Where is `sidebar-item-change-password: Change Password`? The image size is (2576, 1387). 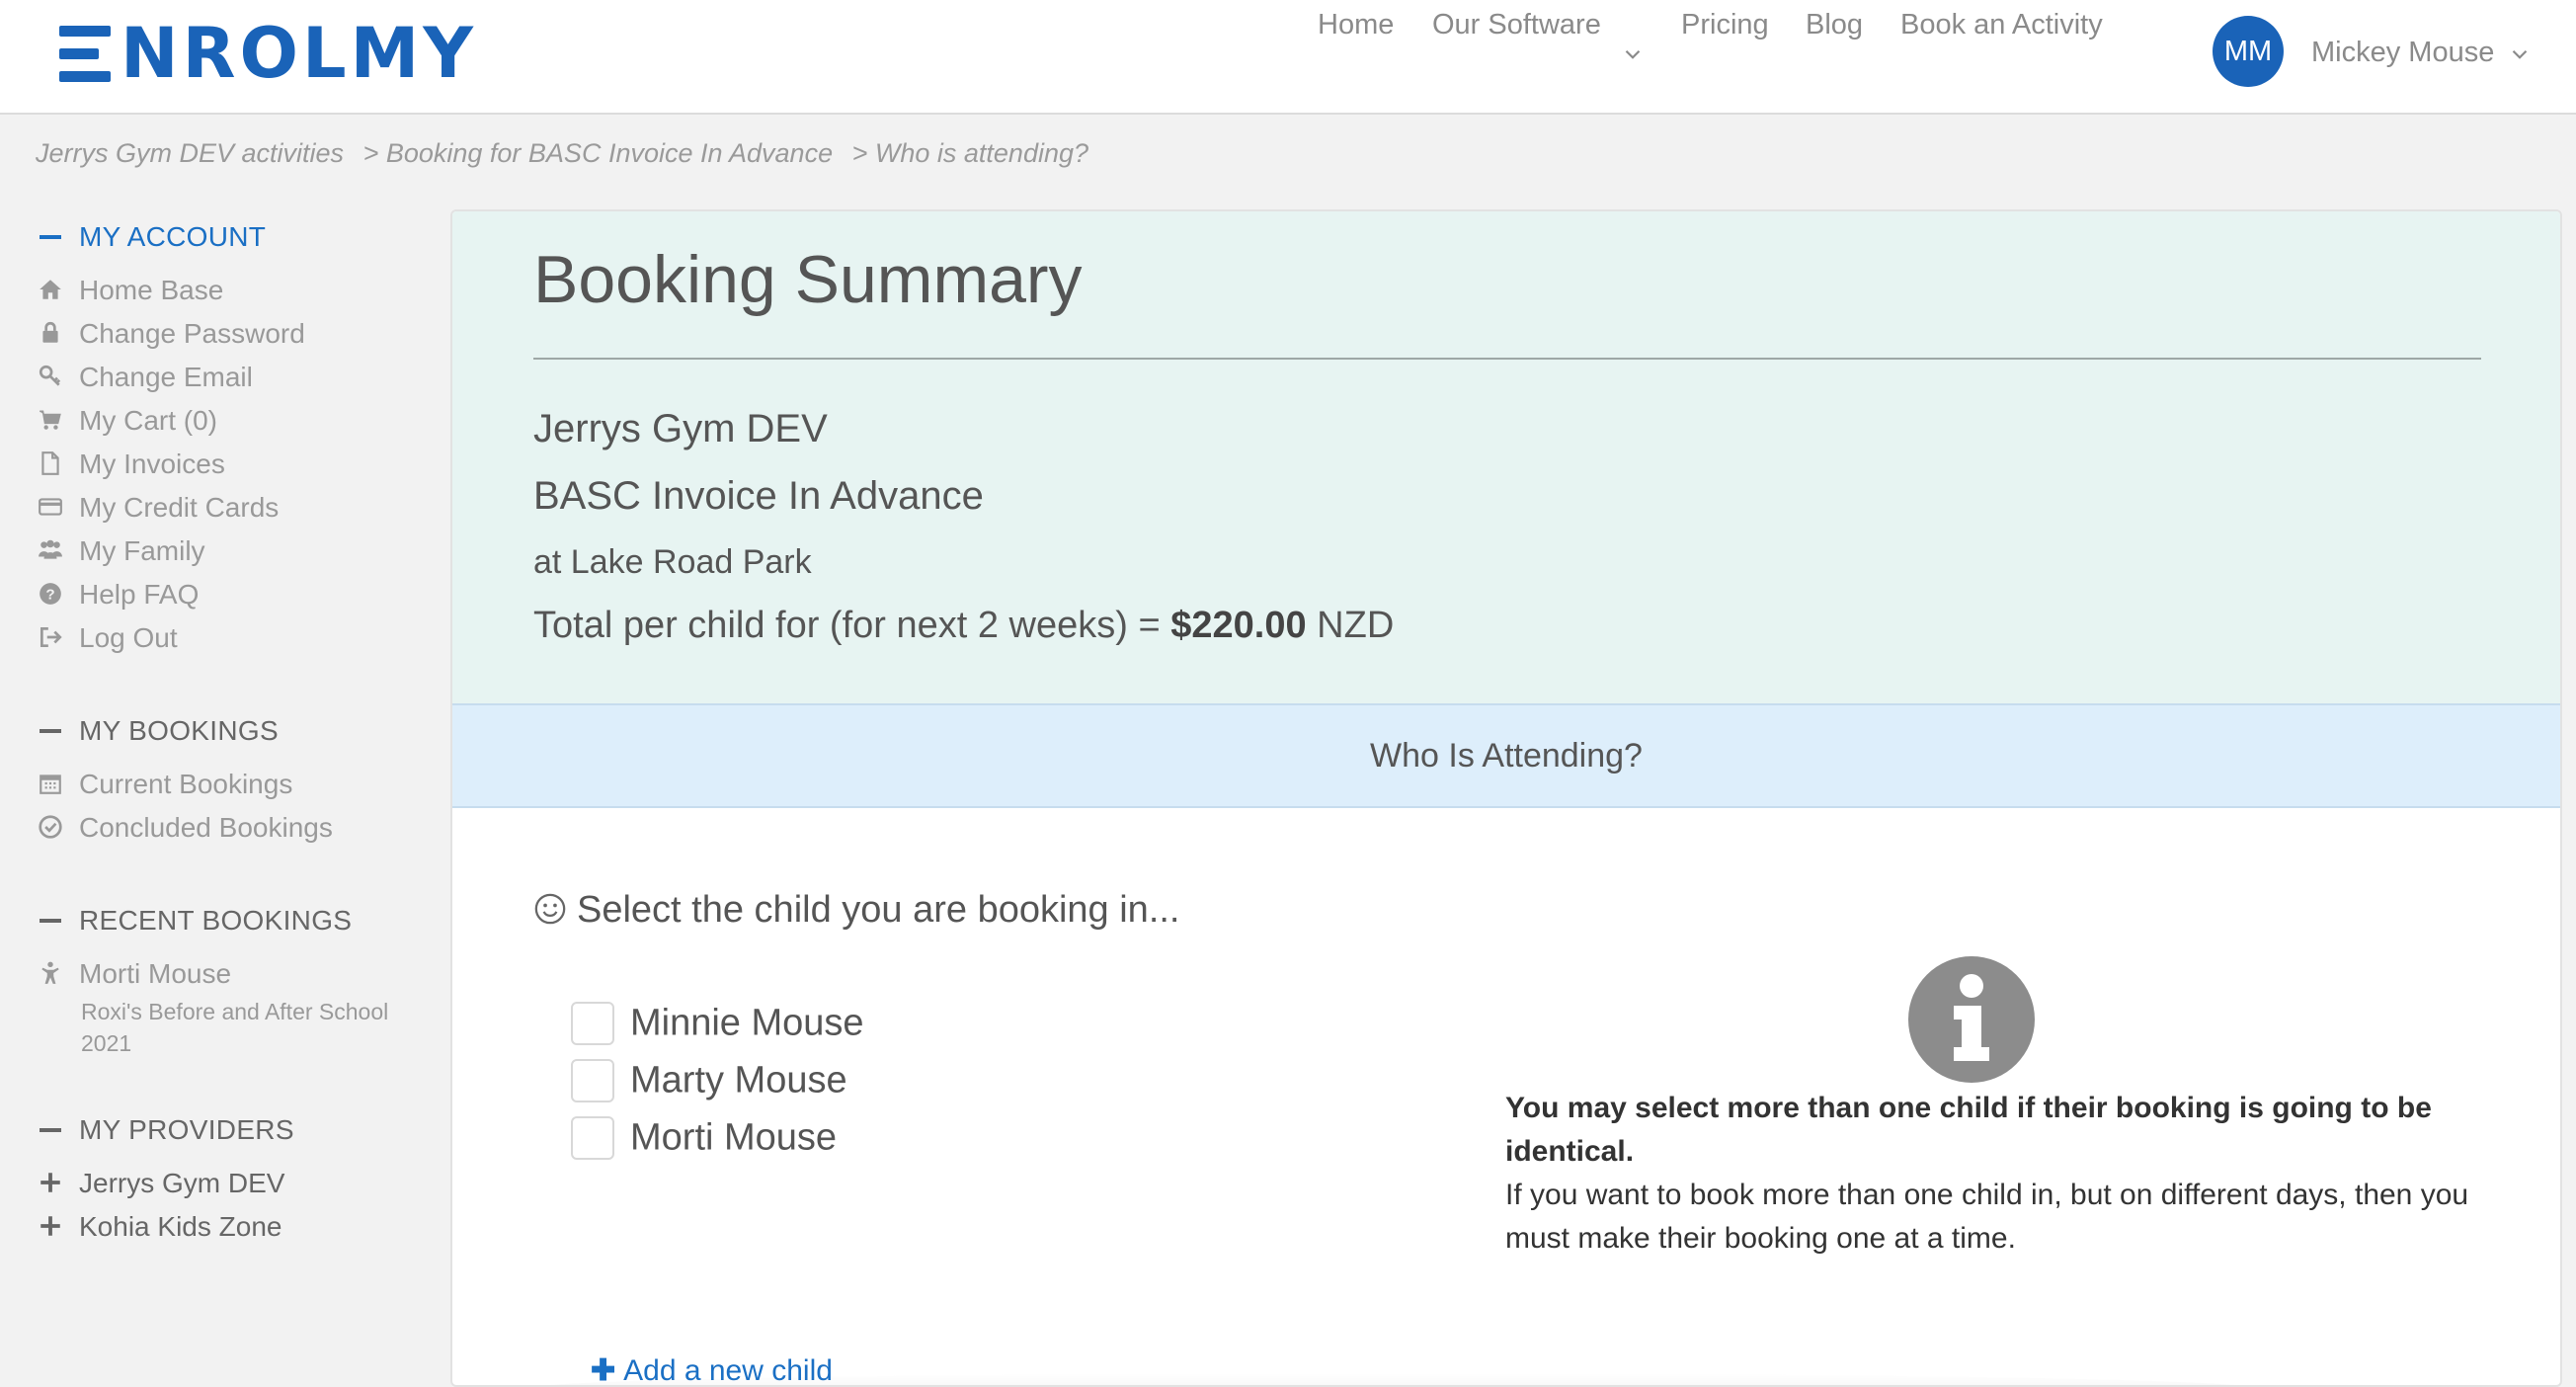 sidebar-item-change-password: Change Password is located at coordinates (171, 334).